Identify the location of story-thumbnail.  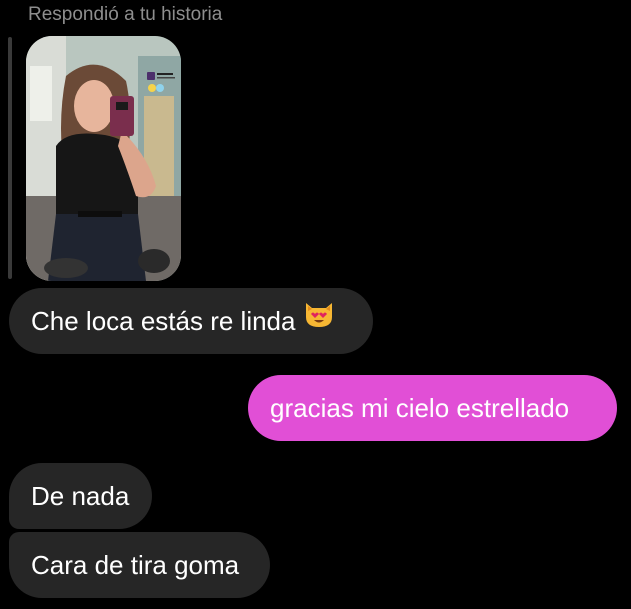
(103, 158).